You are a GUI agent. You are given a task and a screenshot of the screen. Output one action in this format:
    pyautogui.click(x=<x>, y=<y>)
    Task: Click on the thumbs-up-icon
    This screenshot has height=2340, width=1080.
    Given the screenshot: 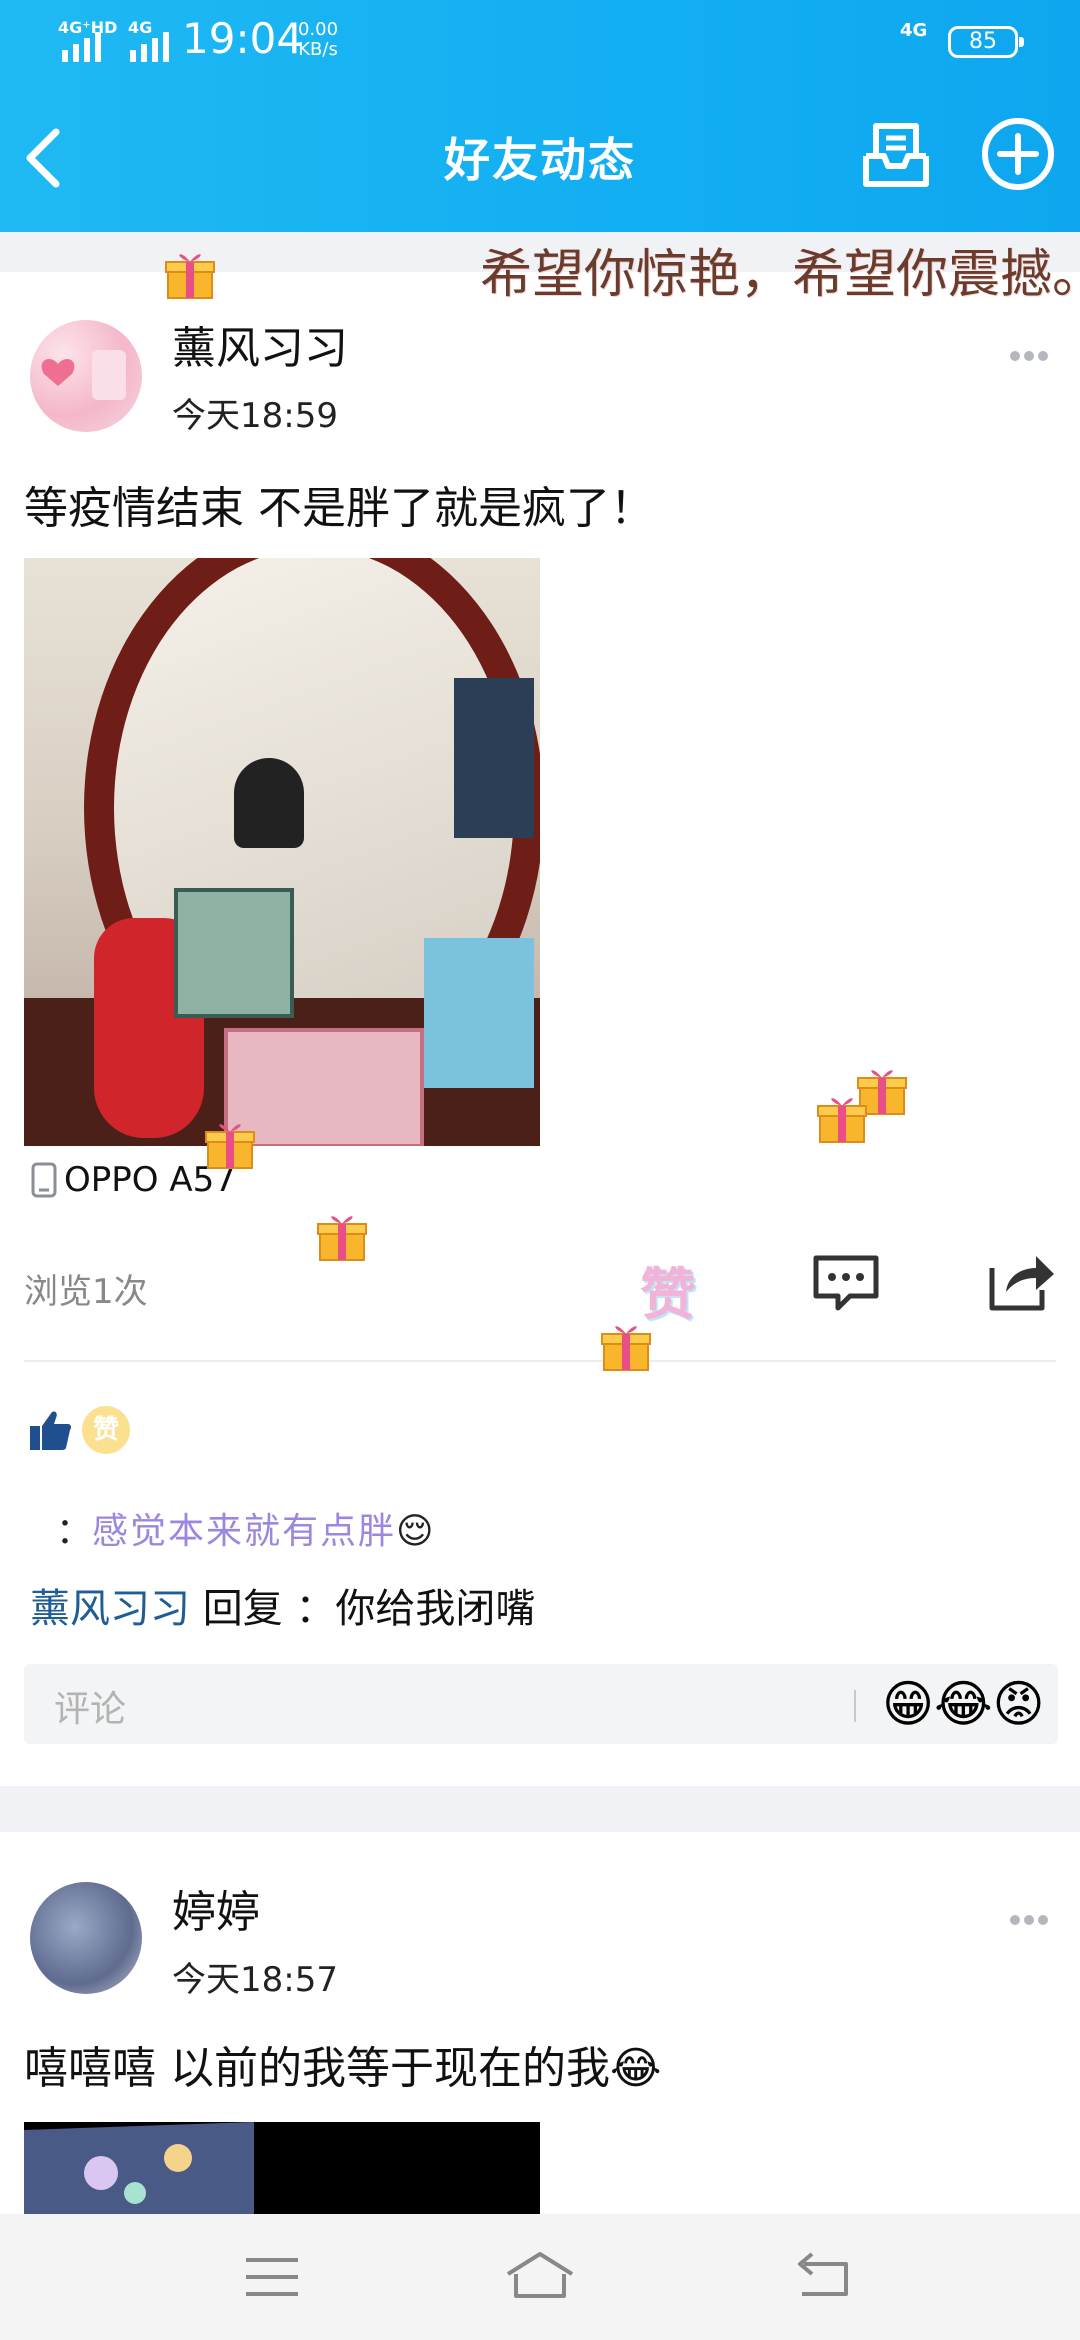 What is the action you would take?
    pyautogui.click(x=51, y=1430)
    